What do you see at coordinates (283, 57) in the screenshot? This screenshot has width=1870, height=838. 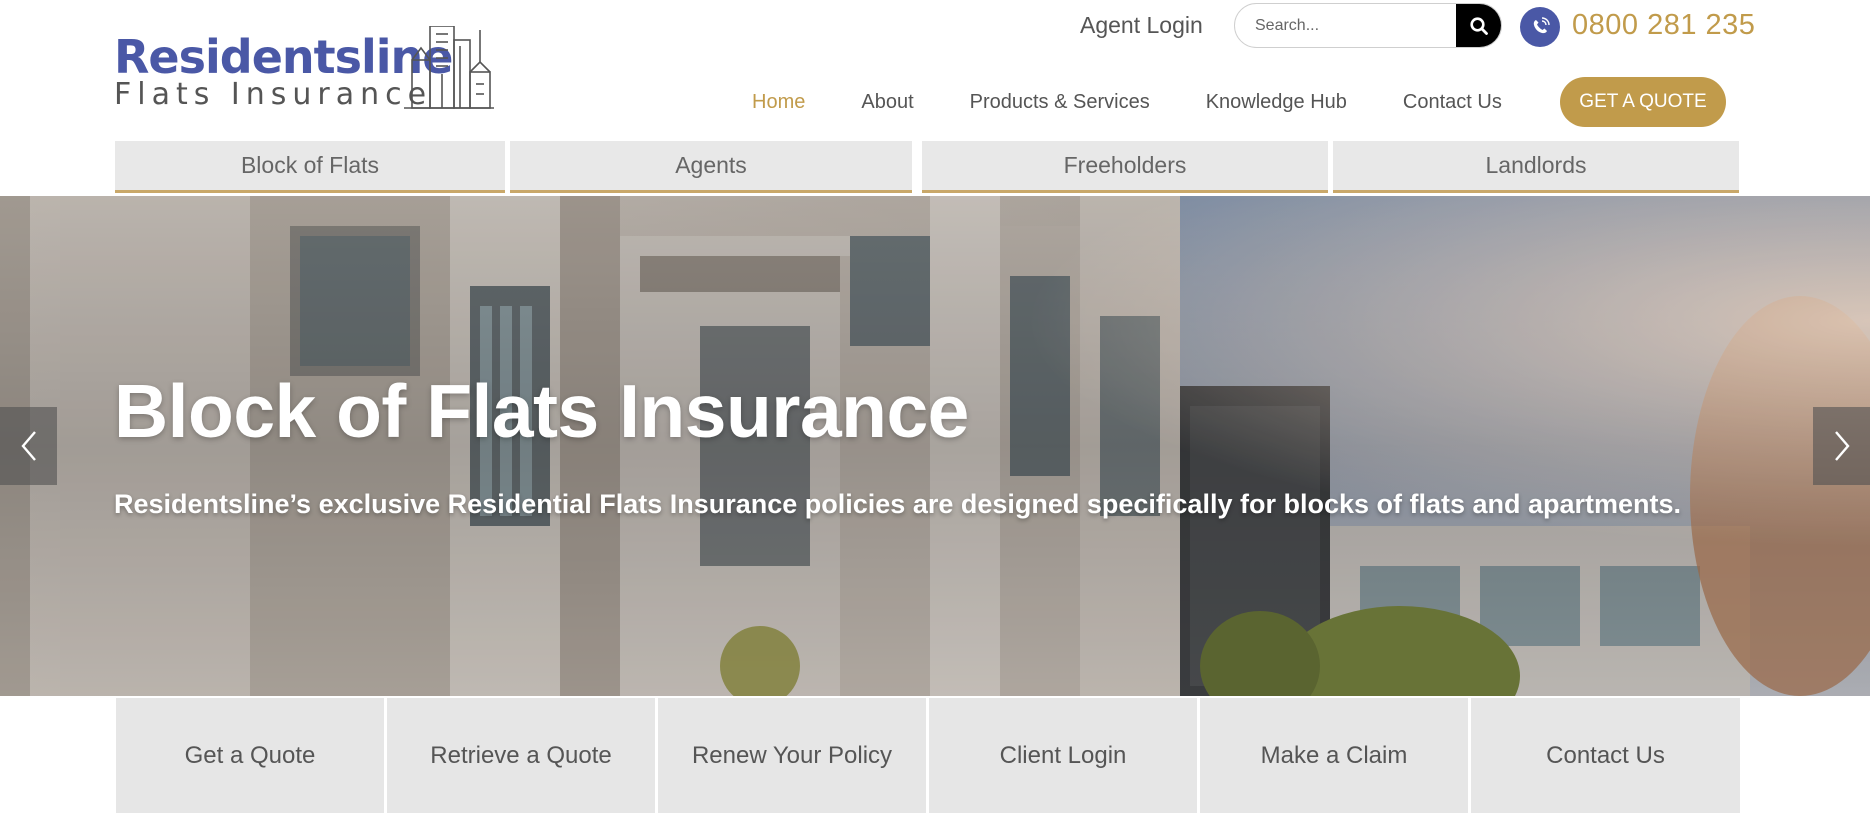 I see `logo-wordmark: Residentsline` at bounding box center [283, 57].